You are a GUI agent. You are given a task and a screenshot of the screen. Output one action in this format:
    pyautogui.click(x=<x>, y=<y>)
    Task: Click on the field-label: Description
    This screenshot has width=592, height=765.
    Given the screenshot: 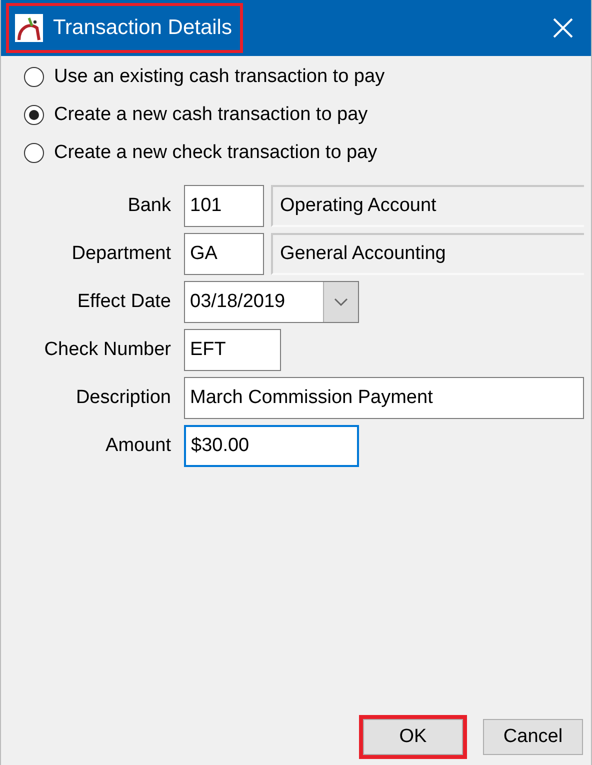 What is the action you would take?
    pyautogui.click(x=122, y=398)
    